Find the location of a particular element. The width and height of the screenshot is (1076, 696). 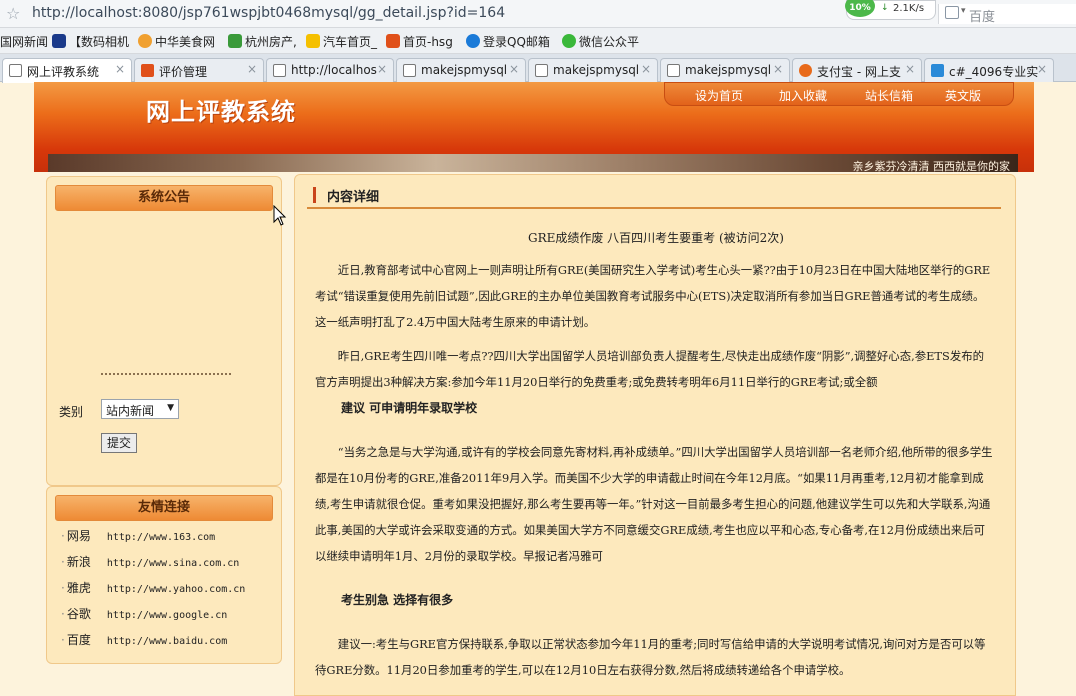

category-label: 类别 is located at coordinates (71, 412).